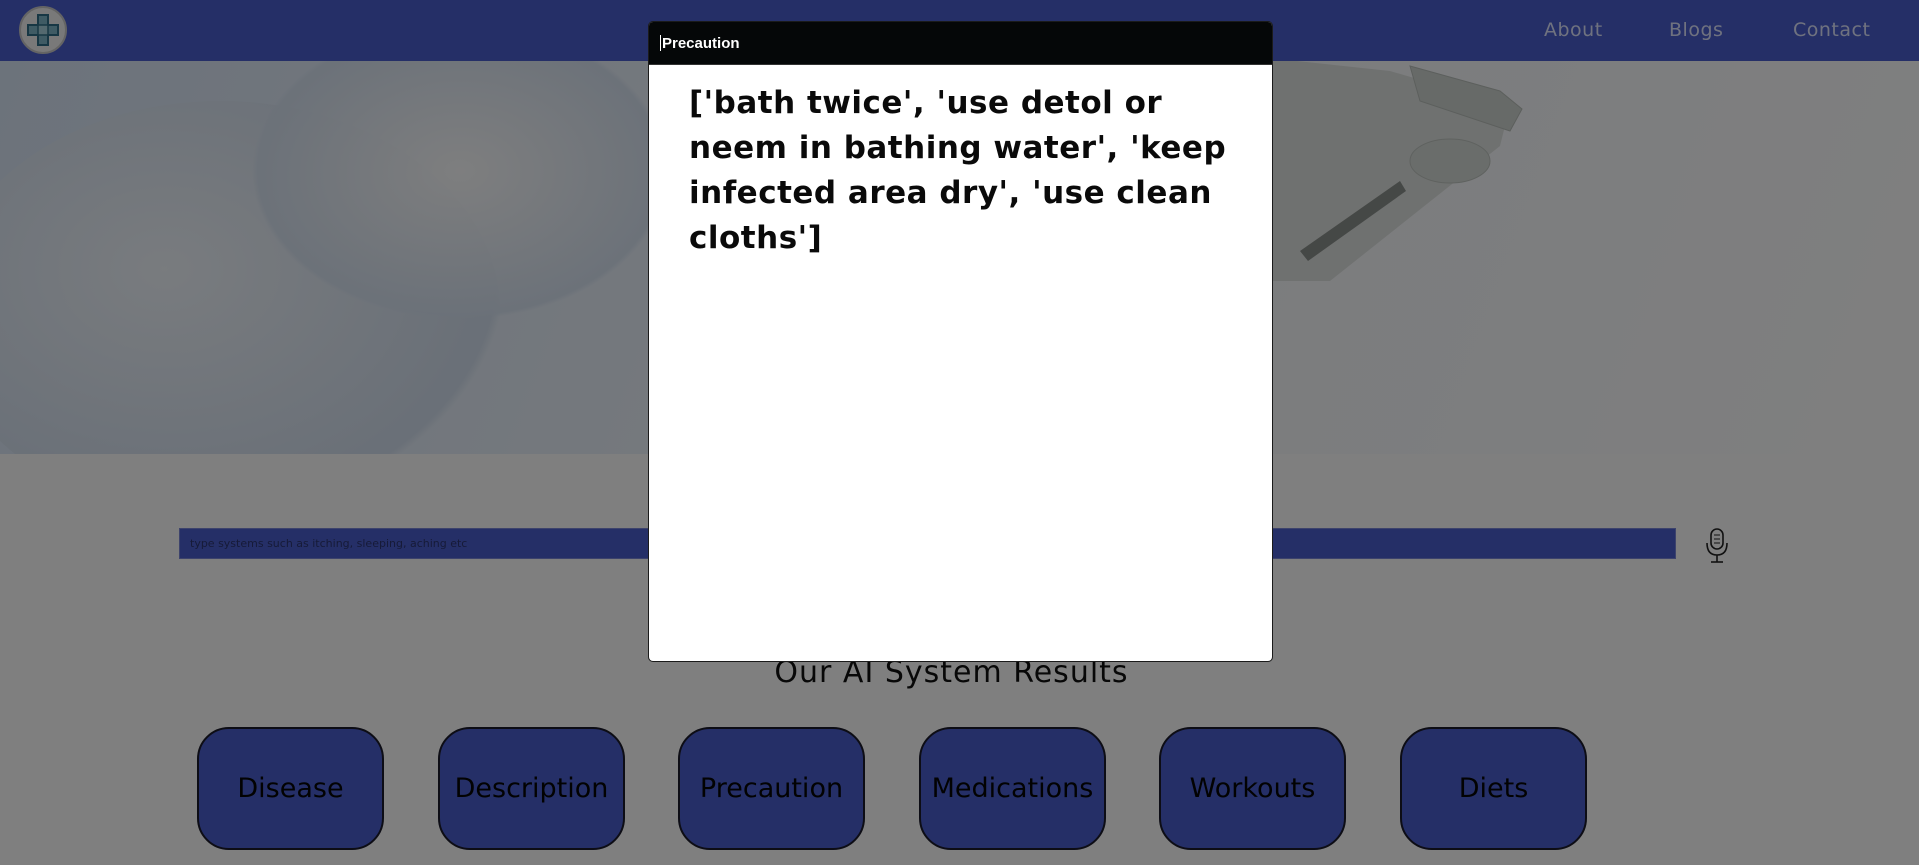 The height and width of the screenshot is (865, 1919). What do you see at coordinates (701, 43) in the screenshot?
I see `modal-title: Precaution` at bounding box center [701, 43].